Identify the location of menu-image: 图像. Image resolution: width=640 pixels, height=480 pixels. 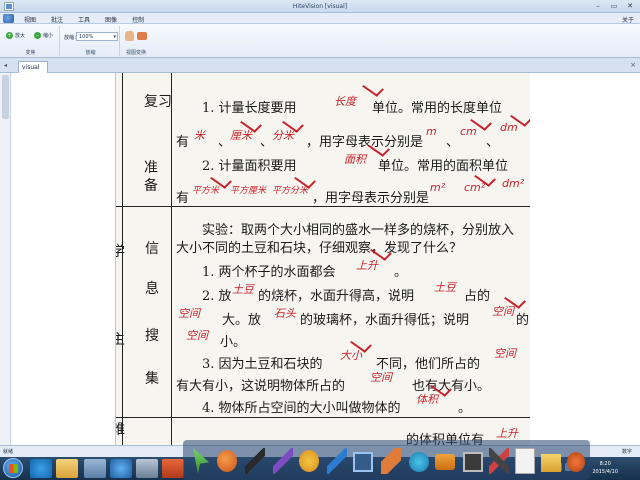
(111, 19).